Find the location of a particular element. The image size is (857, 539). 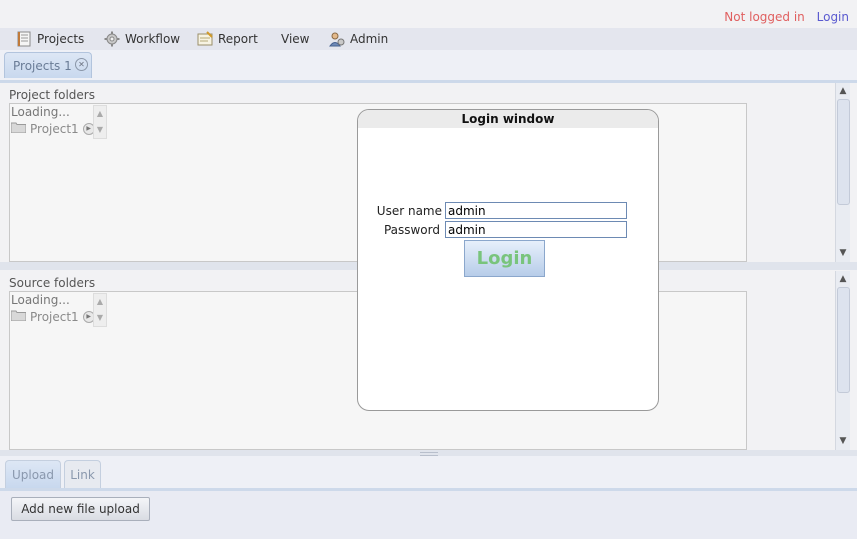

project-folder-node: Project1 ▶ is located at coordinates (52, 128).